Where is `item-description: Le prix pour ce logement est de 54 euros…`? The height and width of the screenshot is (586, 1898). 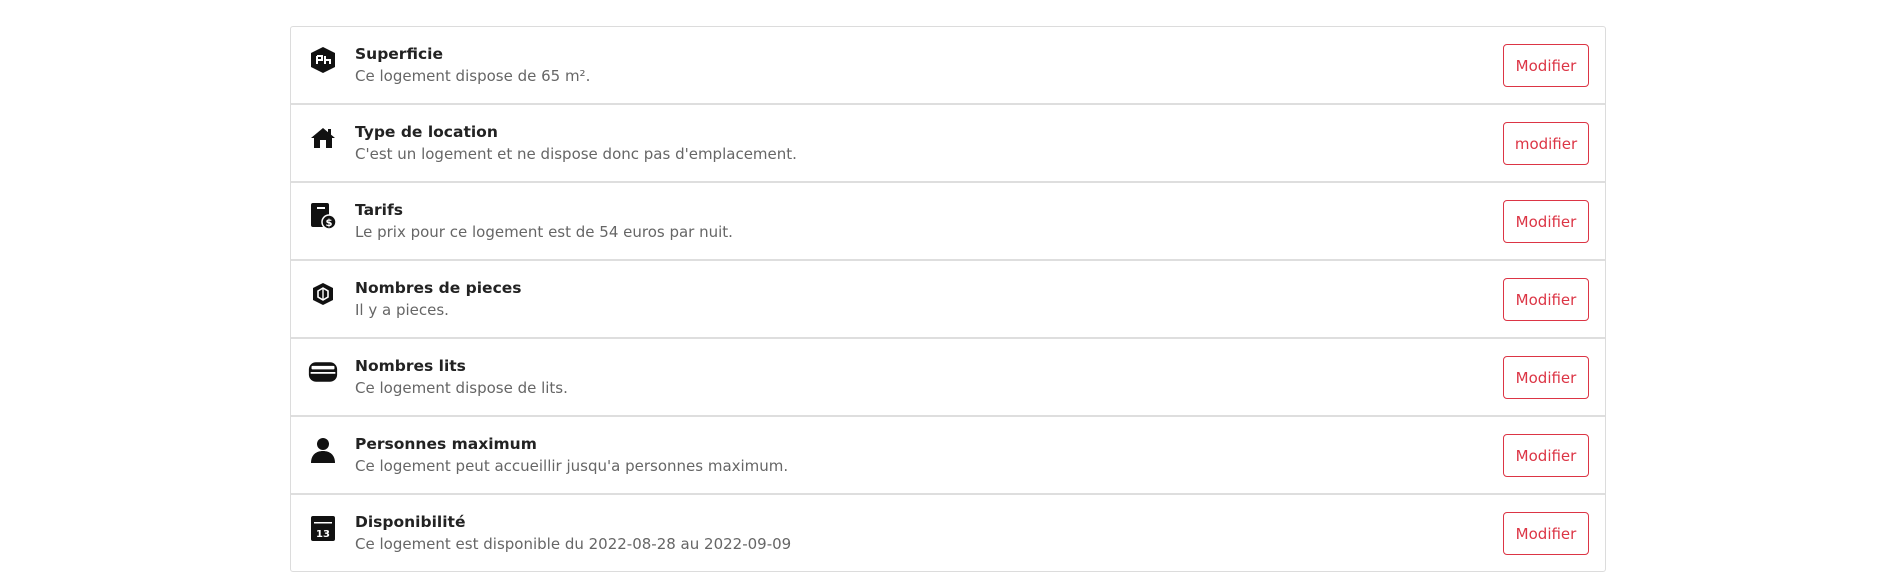
item-description: Le prix pour ce logement est de 54 euros… is located at coordinates (544, 232).